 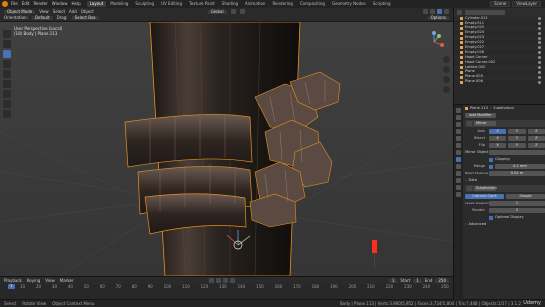 What do you see at coordinates (458, 180) in the screenshot?
I see `constraints-tab-icon` at bounding box center [458, 180].